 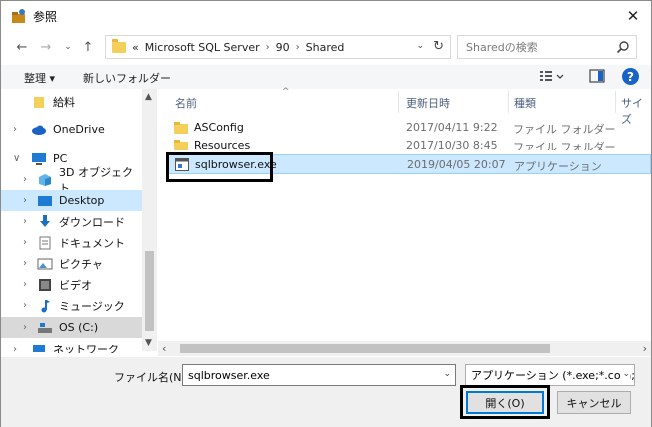 What do you see at coordinates (39, 348) in the screenshot?
I see `network-icon` at bounding box center [39, 348].